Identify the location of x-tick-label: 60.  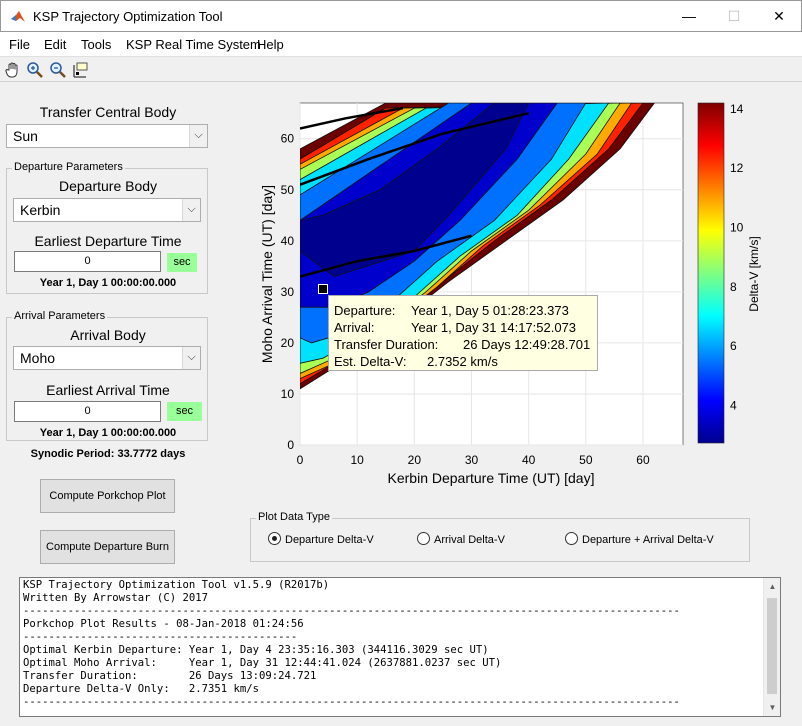
(643, 460).